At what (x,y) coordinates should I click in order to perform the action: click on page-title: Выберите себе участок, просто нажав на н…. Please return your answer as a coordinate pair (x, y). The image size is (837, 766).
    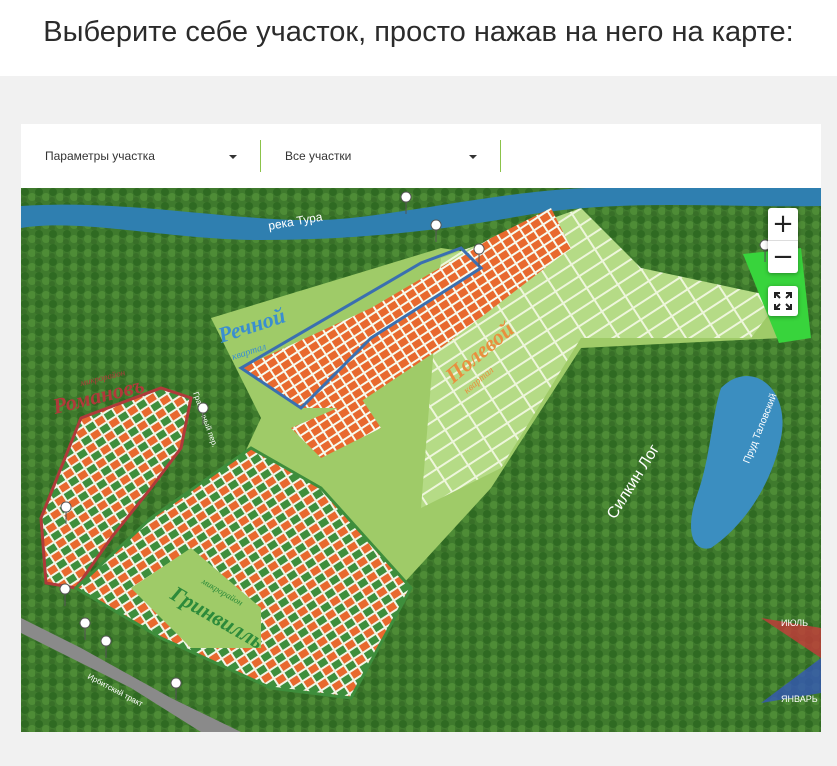
    Looking at the image, I should click on (418, 32).